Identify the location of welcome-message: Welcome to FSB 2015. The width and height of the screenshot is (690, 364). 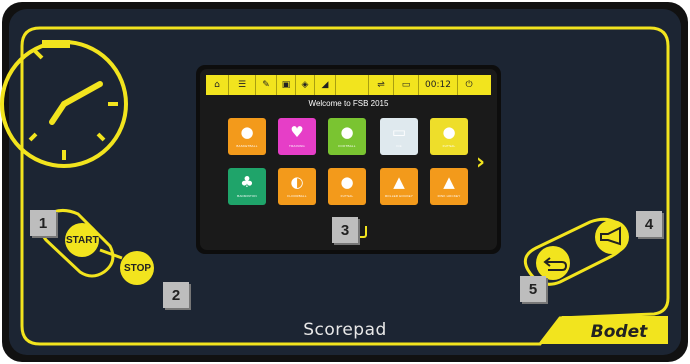
(348, 103).